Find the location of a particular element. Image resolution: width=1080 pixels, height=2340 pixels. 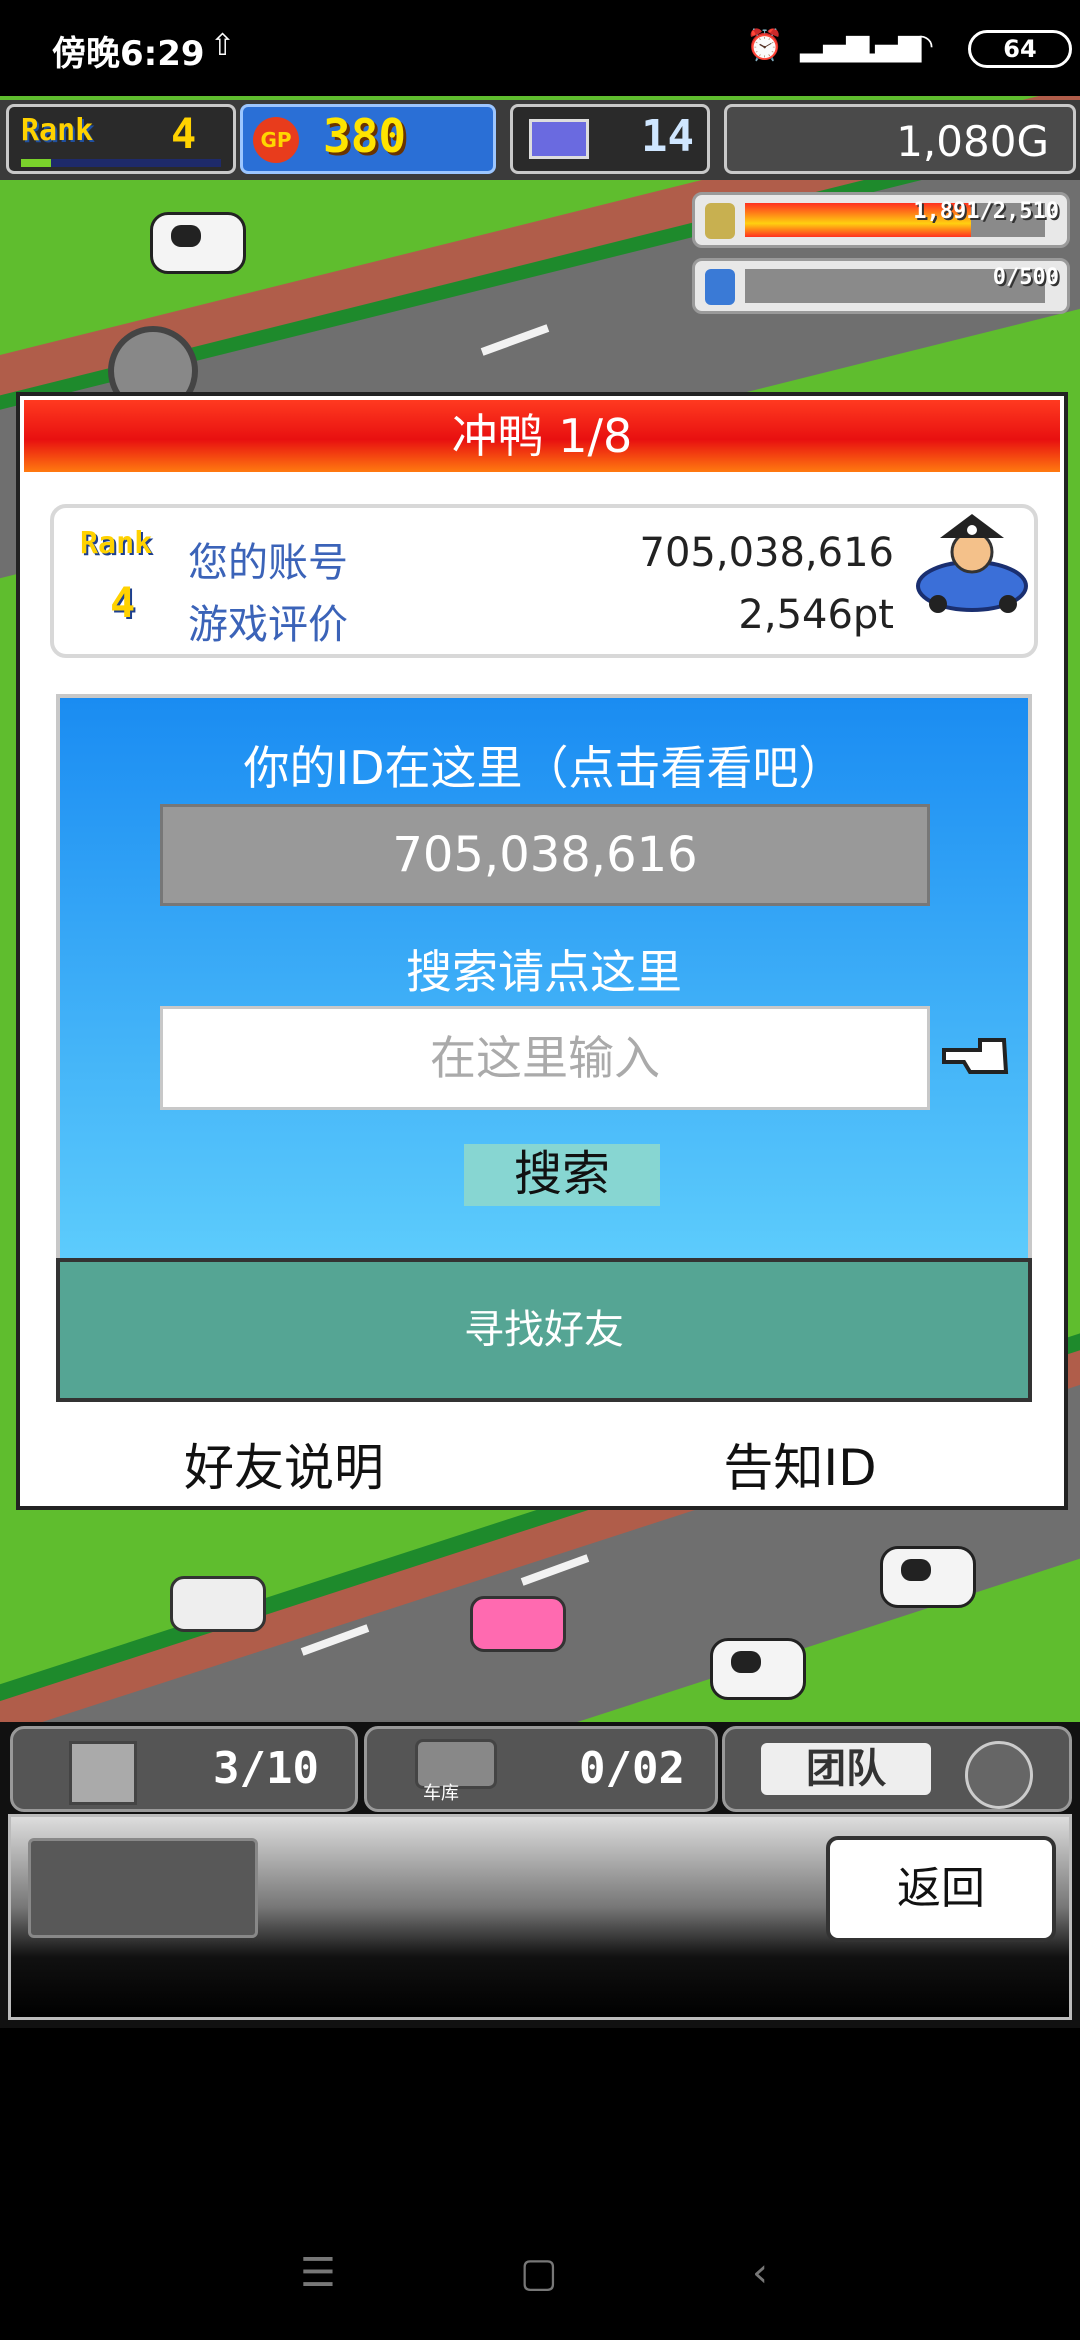

garage-slot: 车库 0/02 is located at coordinates (541, 1769).